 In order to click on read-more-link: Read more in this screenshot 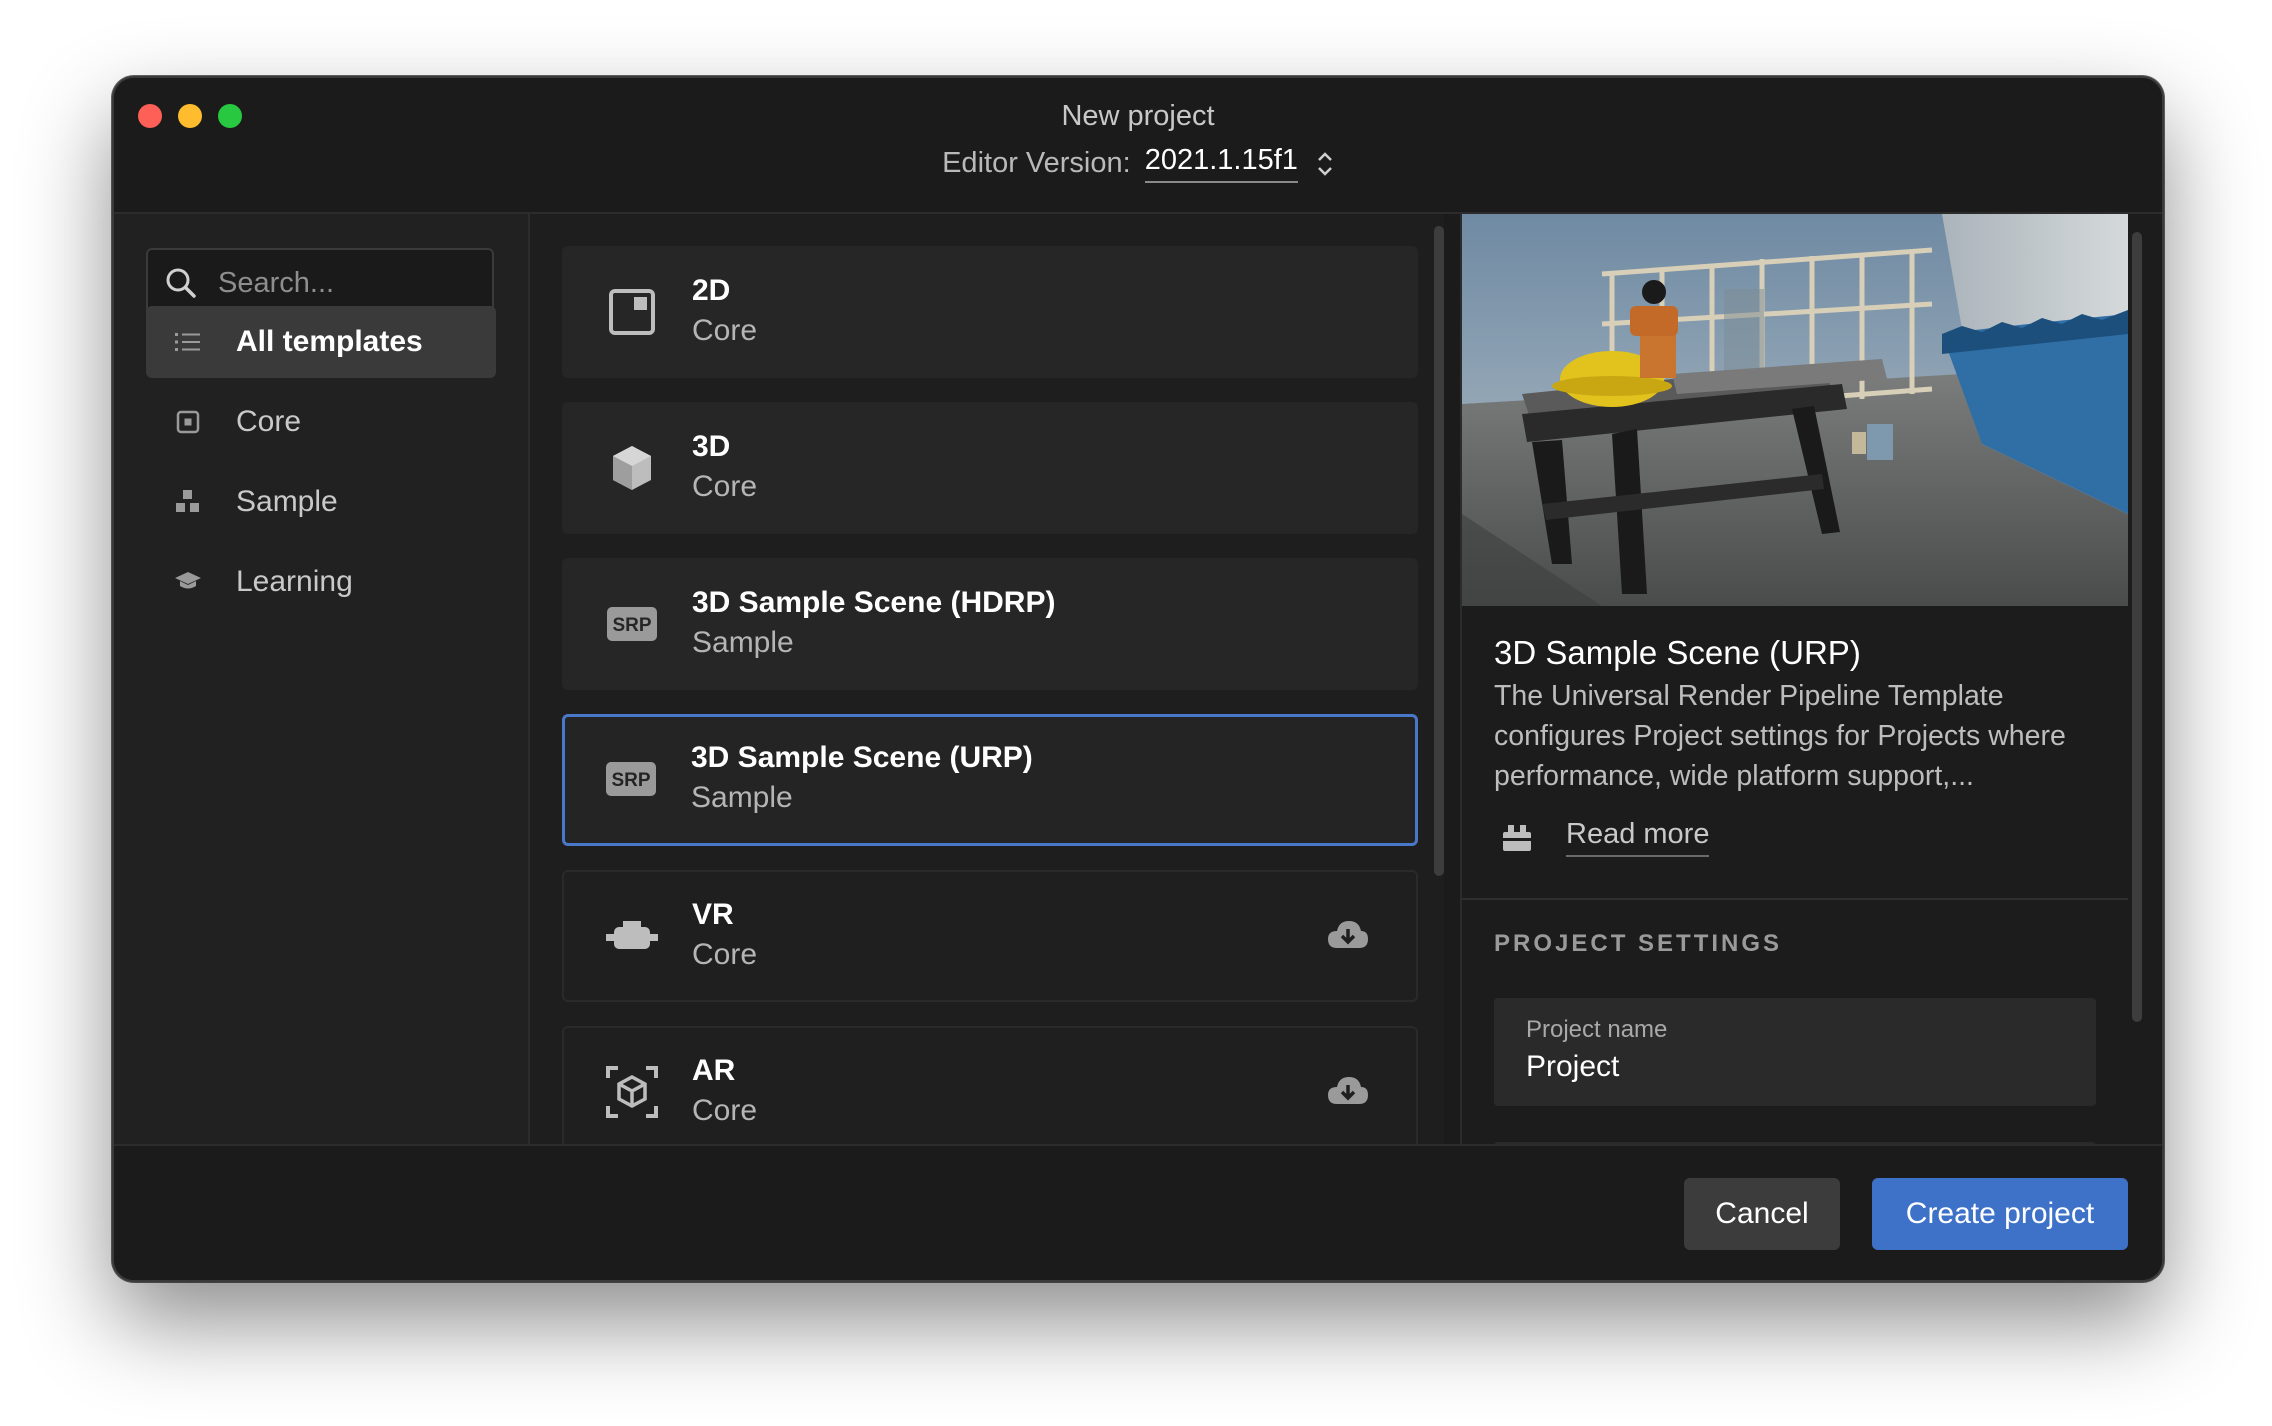, I will do `click(1606, 837)`.